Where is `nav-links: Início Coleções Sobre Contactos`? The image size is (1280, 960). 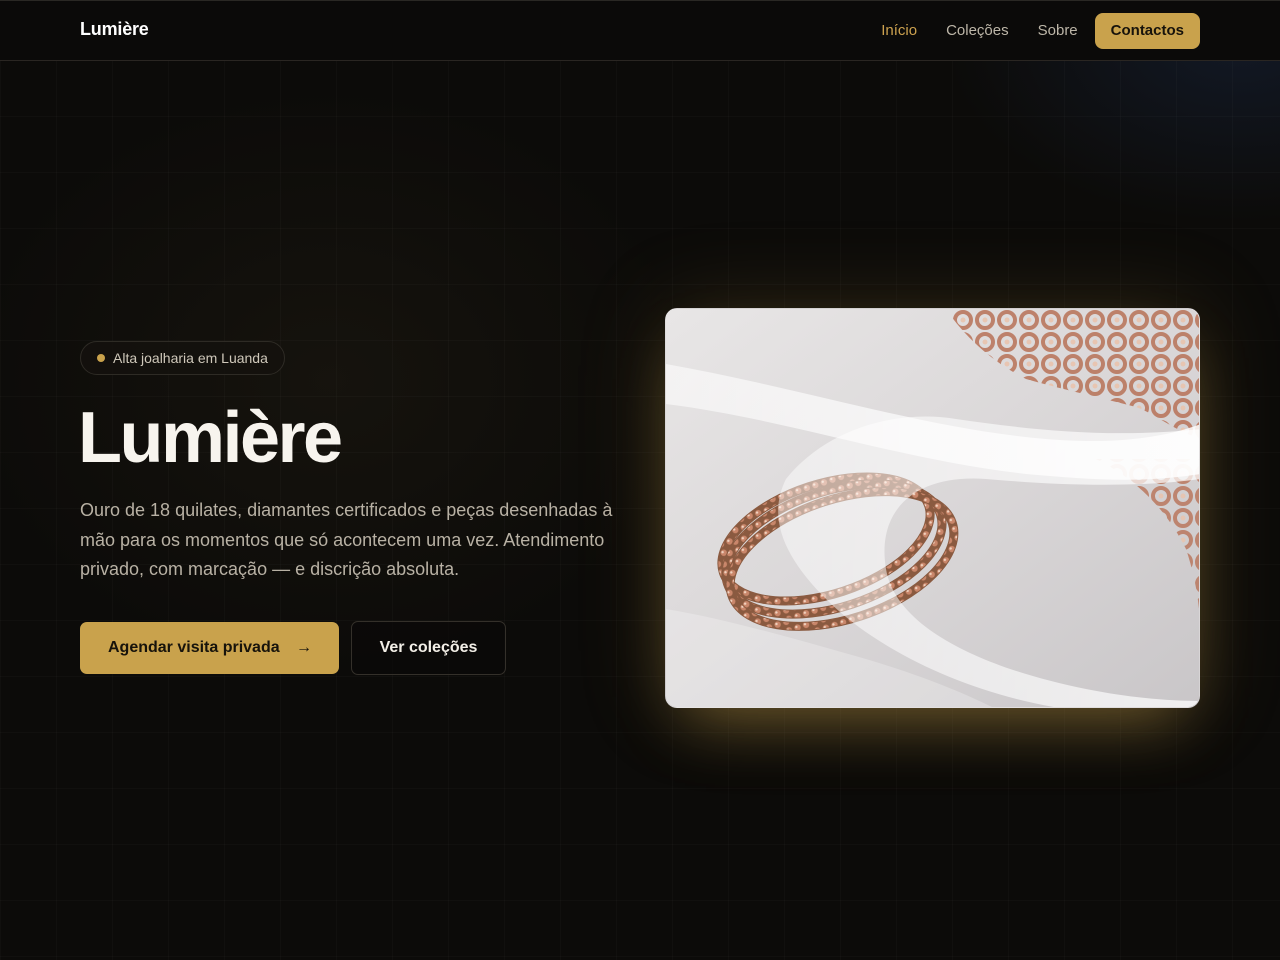 nav-links: Início Coleções Sobre Contactos is located at coordinates (1040, 31).